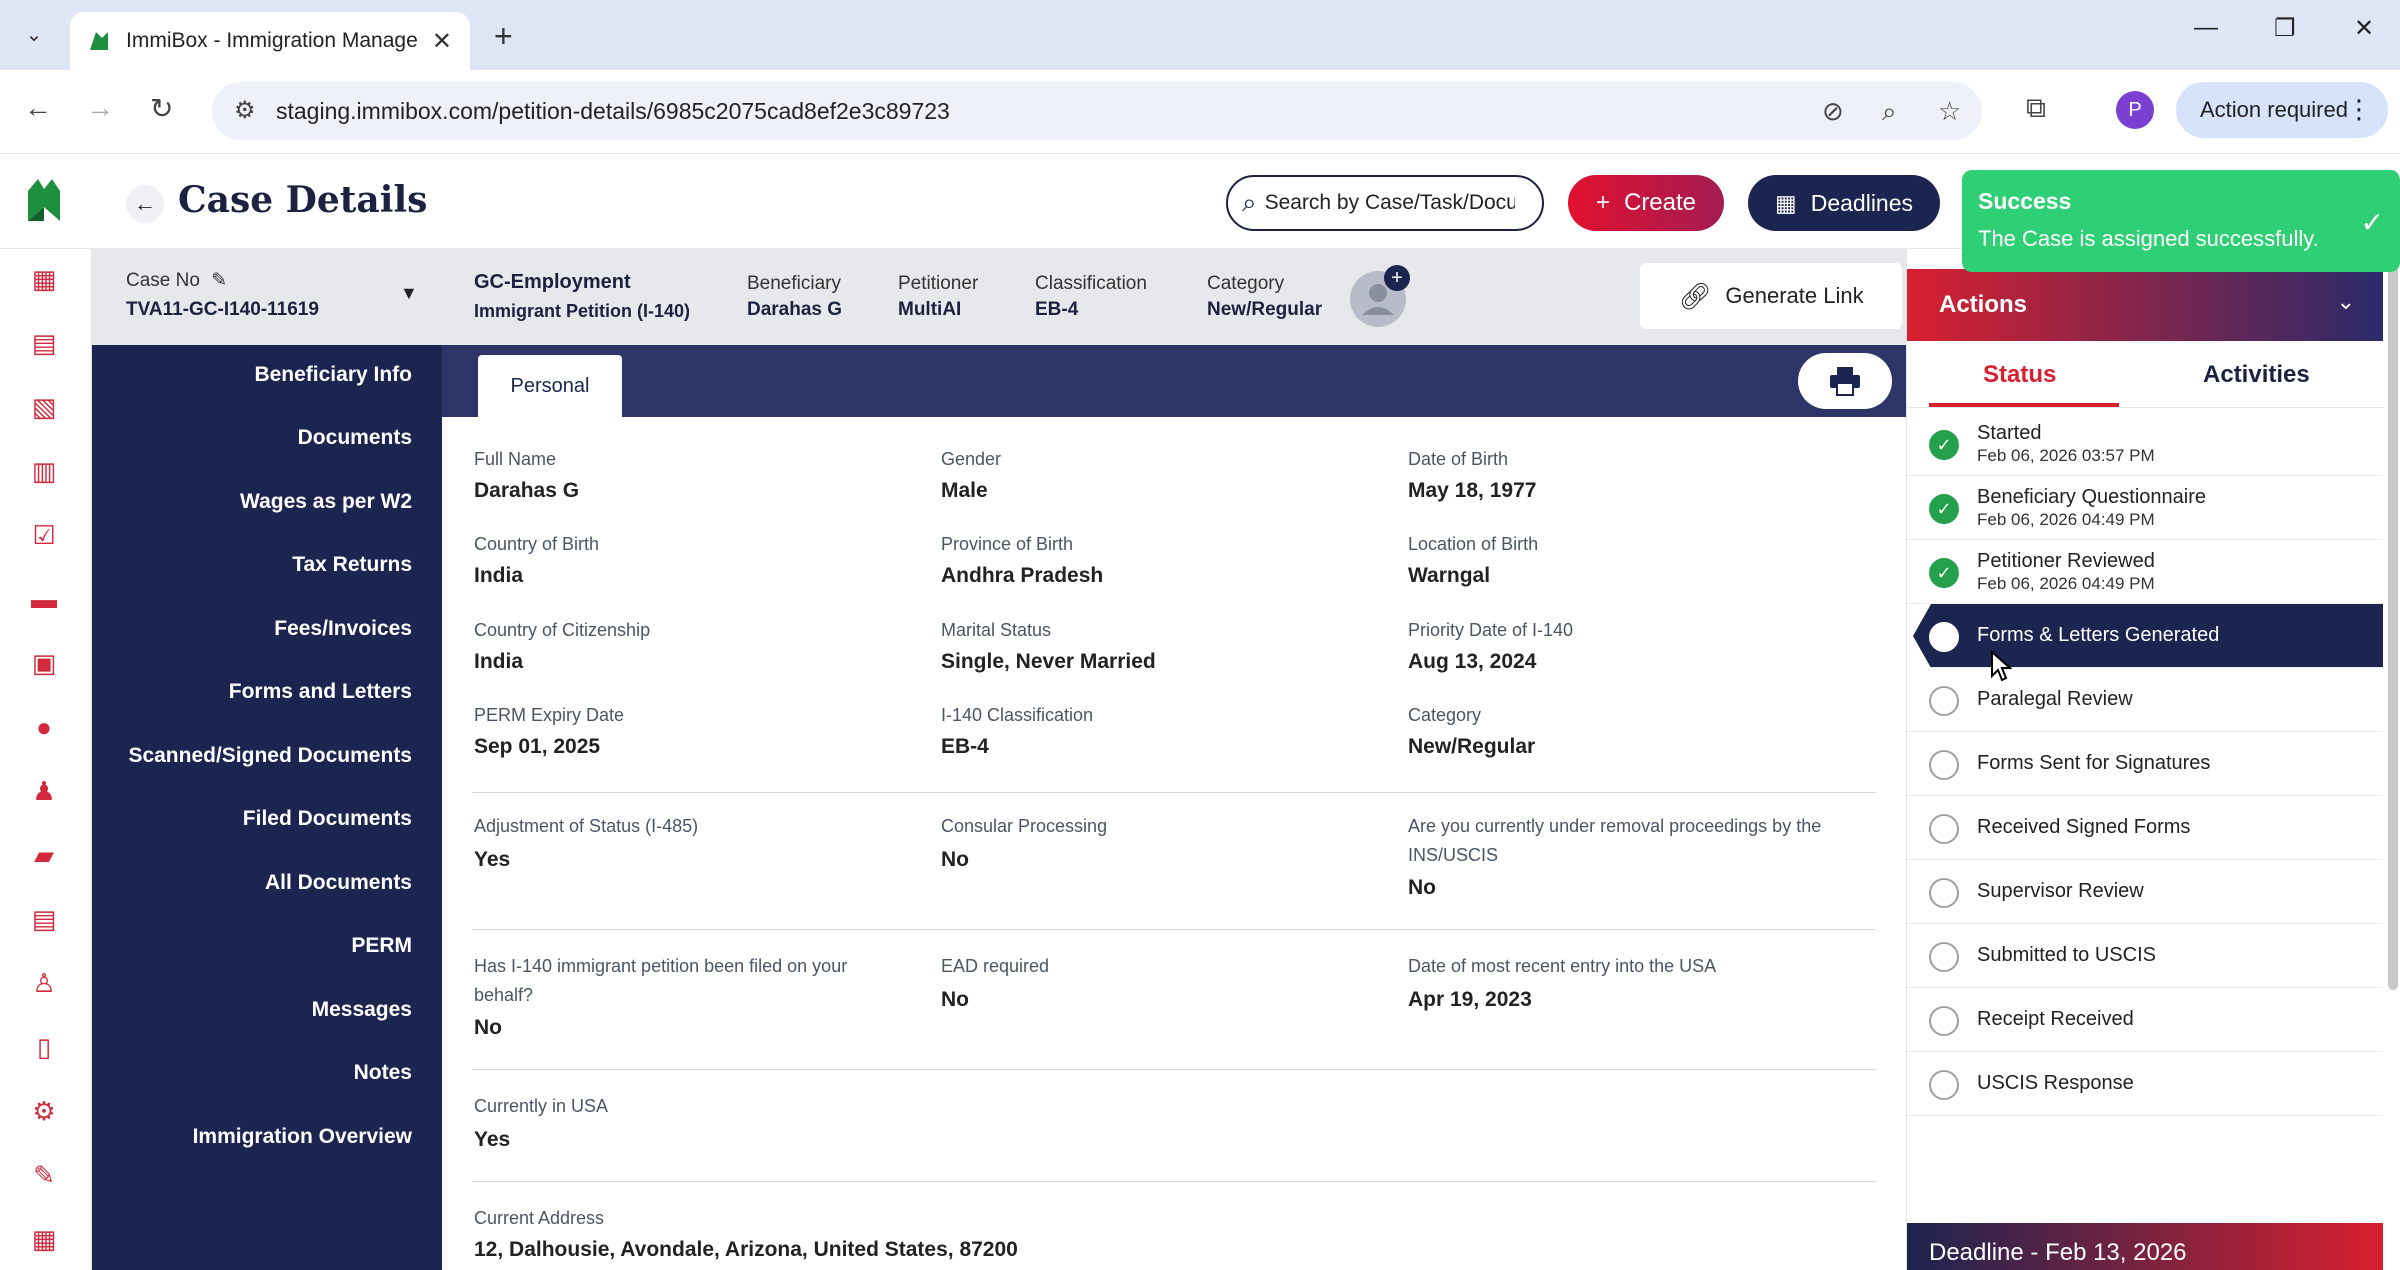 This screenshot has width=2400, height=1270. I want to click on pencil-icon: ✎, so click(219, 280).